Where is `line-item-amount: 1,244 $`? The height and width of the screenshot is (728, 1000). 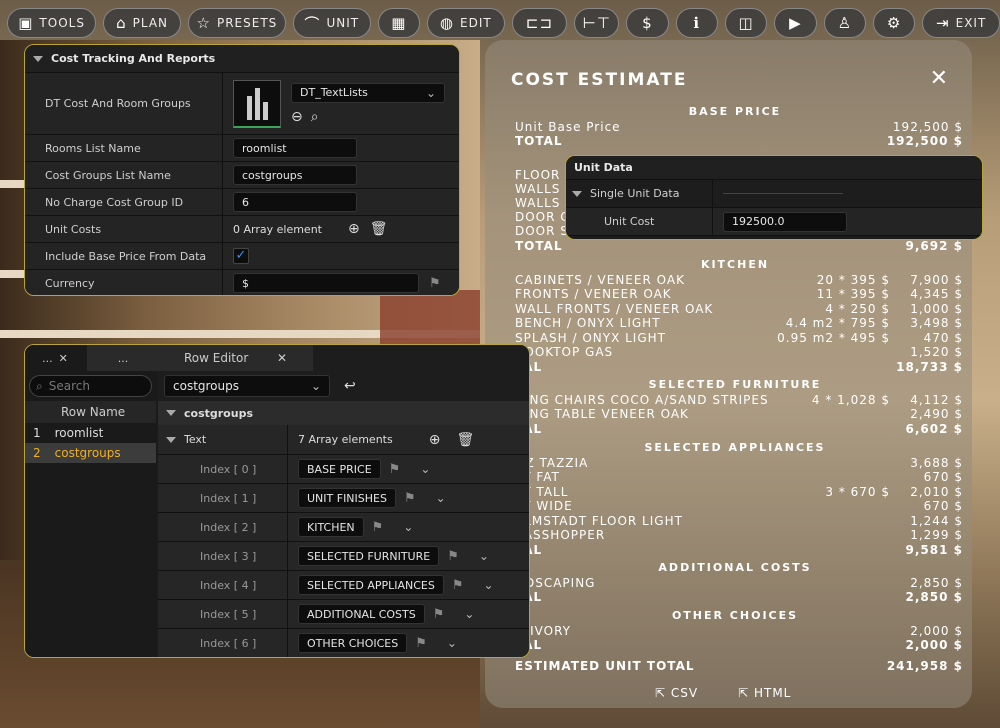 line-item-amount: 1,244 $ is located at coordinates (936, 521).